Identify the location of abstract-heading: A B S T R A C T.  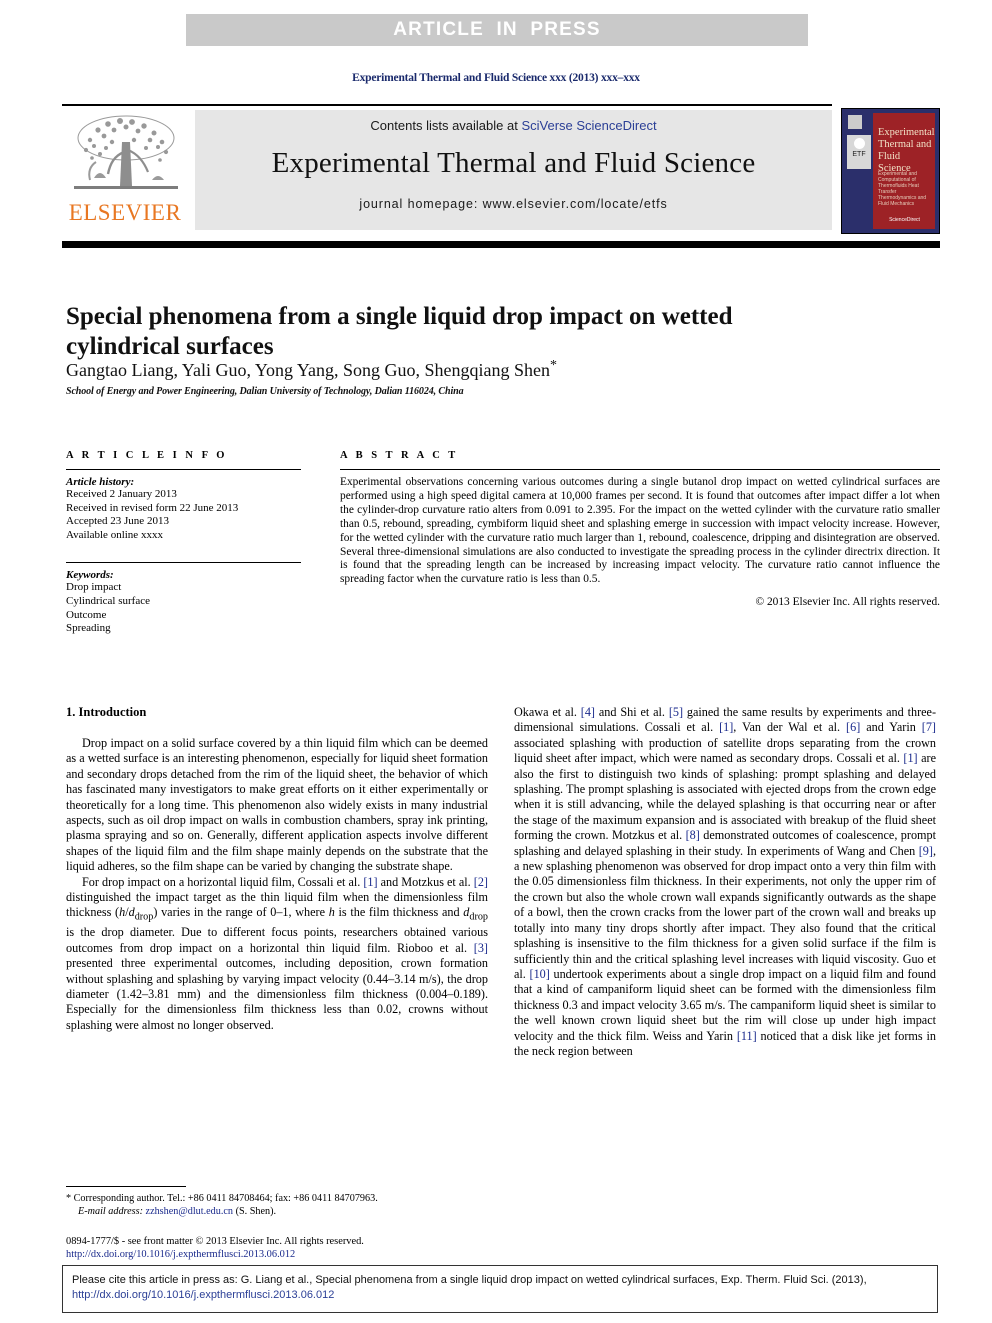
(399, 455).